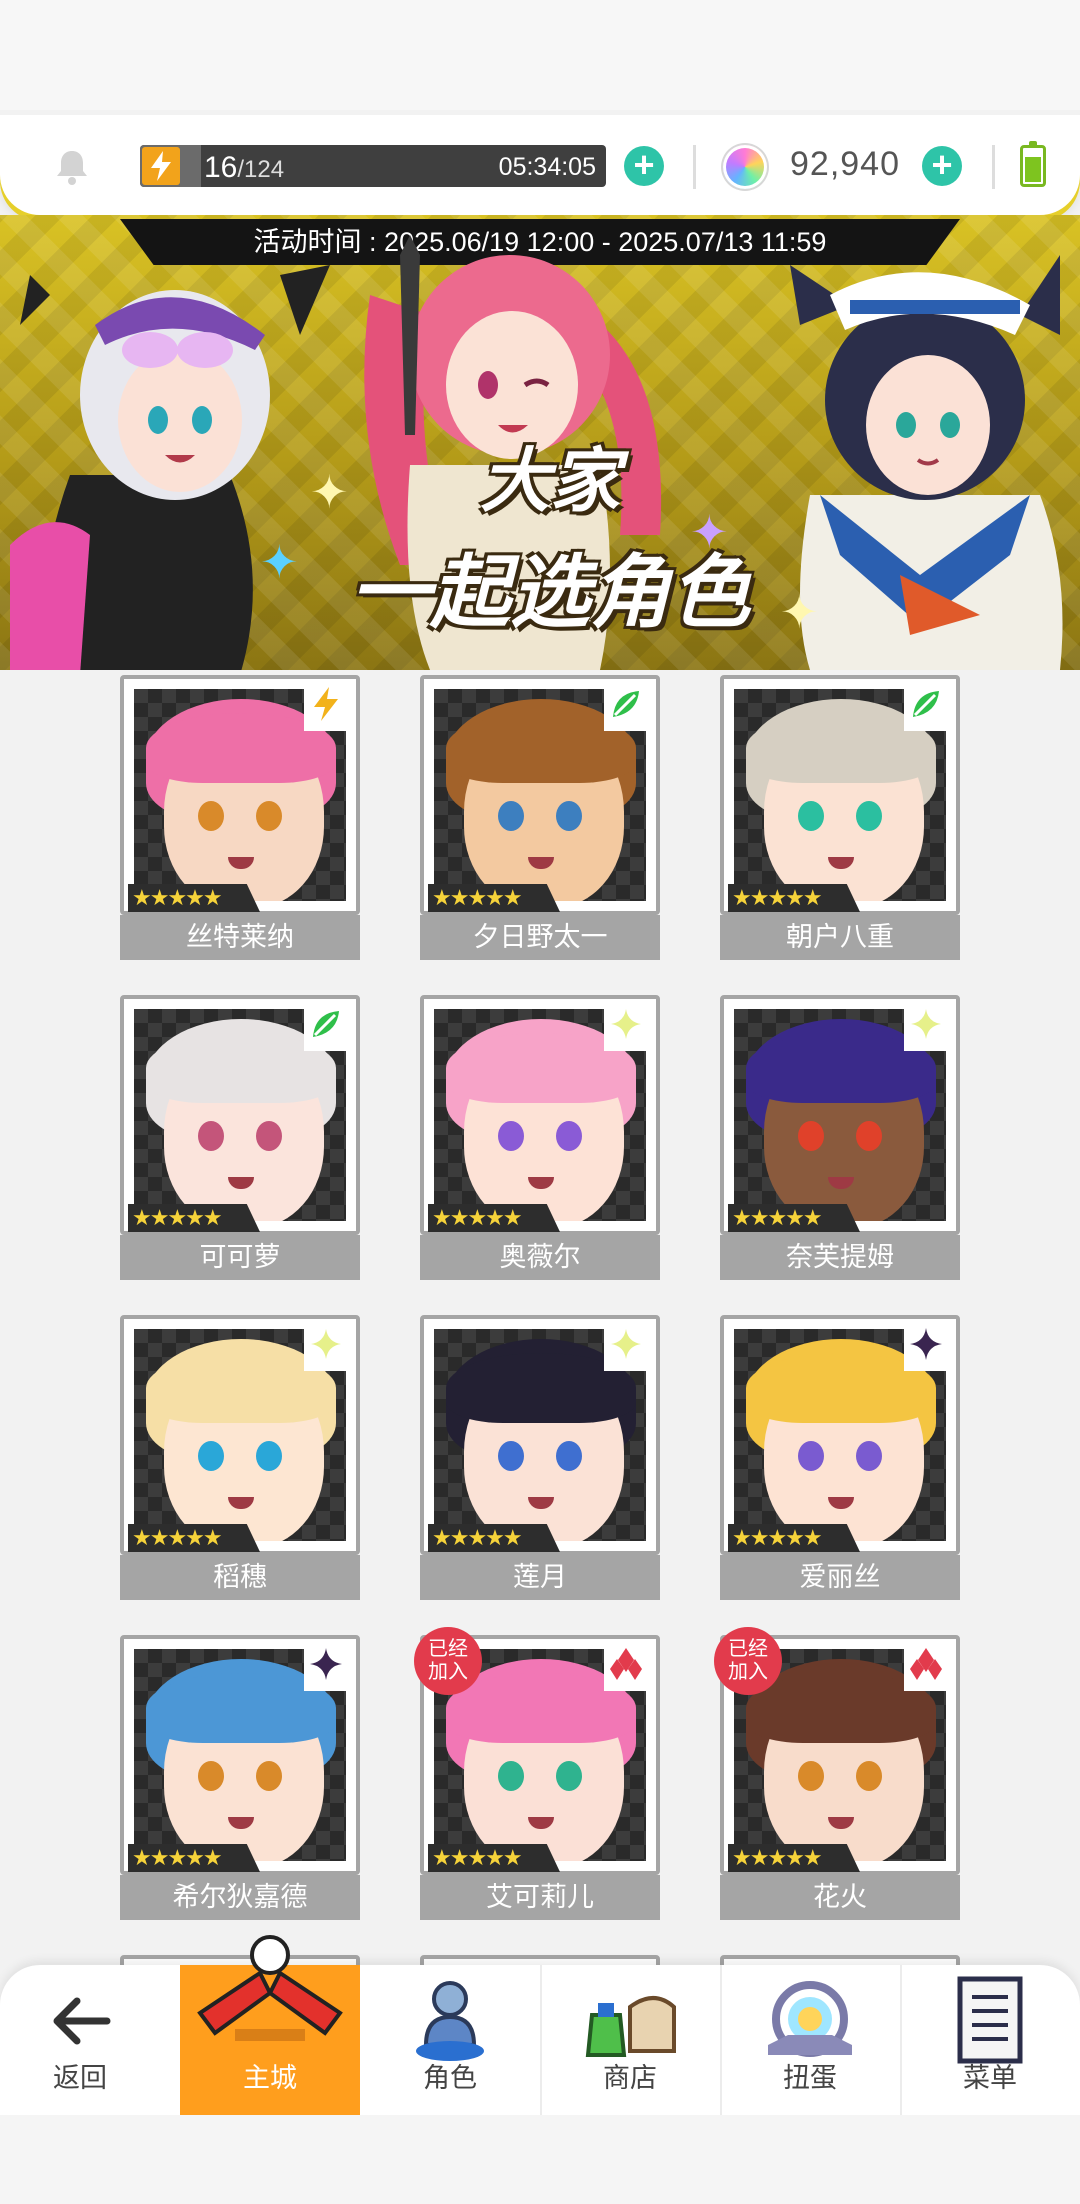 The width and height of the screenshot is (1080, 2204). Describe the element at coordinates (745, 167) in the screenshot. I see `gem-icon` at that location.